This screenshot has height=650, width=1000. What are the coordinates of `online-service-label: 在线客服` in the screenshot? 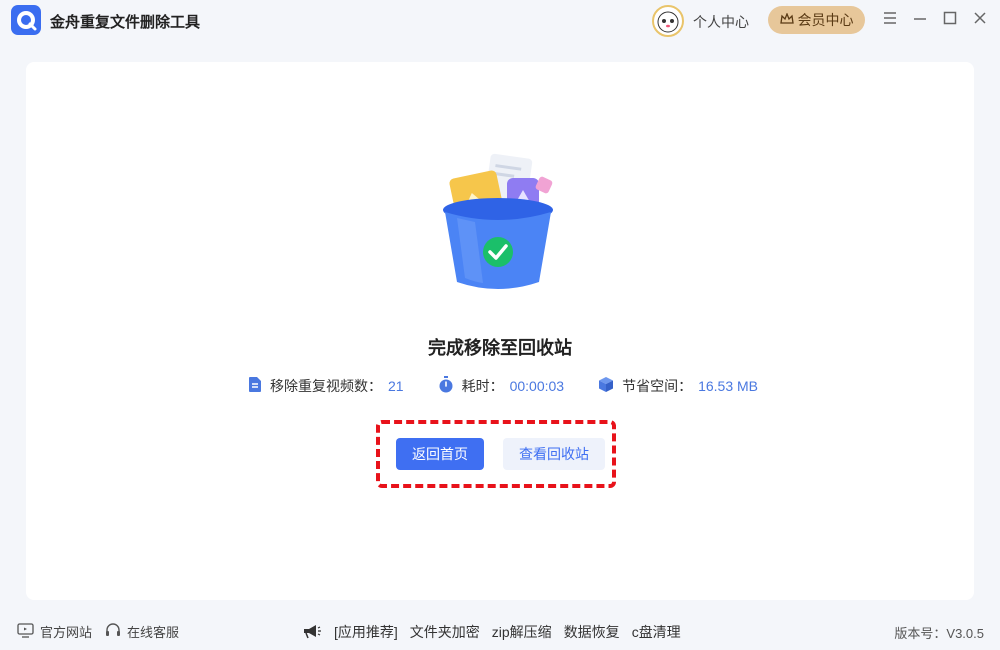 It's located at (153, 632).